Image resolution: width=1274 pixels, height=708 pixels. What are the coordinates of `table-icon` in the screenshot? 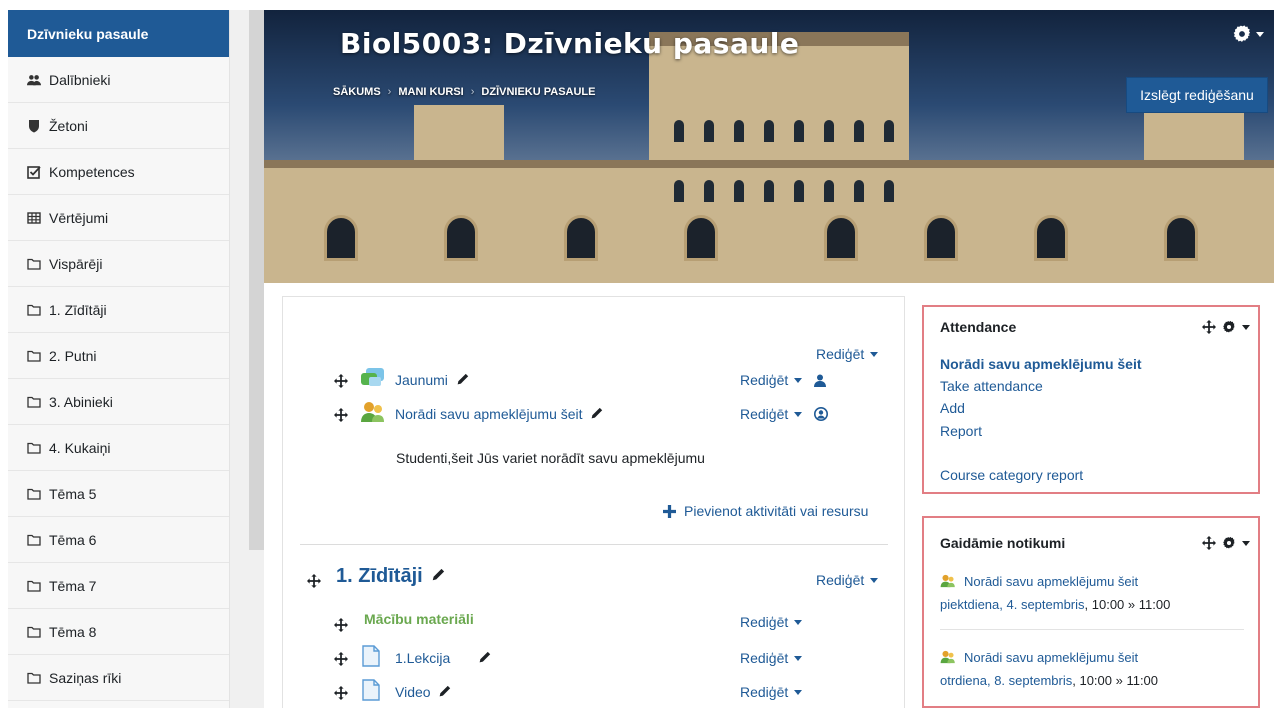 It's located at (34, 218).